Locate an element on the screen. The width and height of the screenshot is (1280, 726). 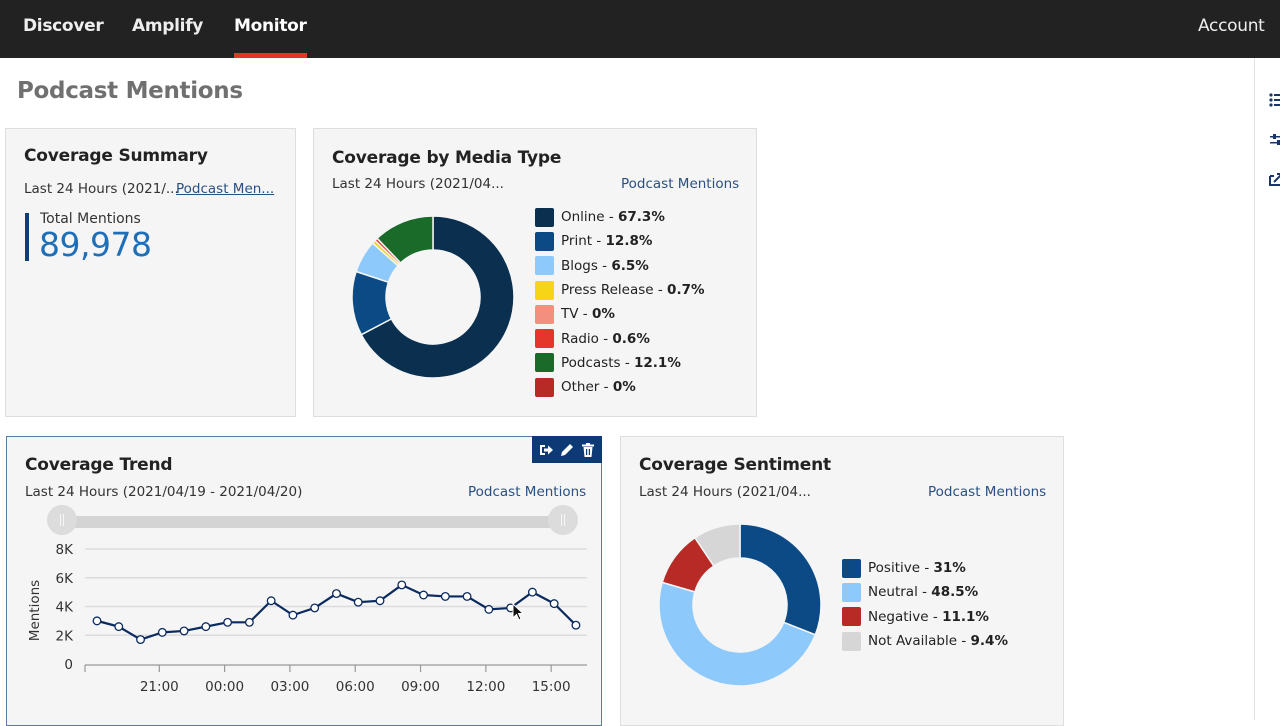
legend-item-negative: Negative - 11.1% is located at coordinates (925, 617).